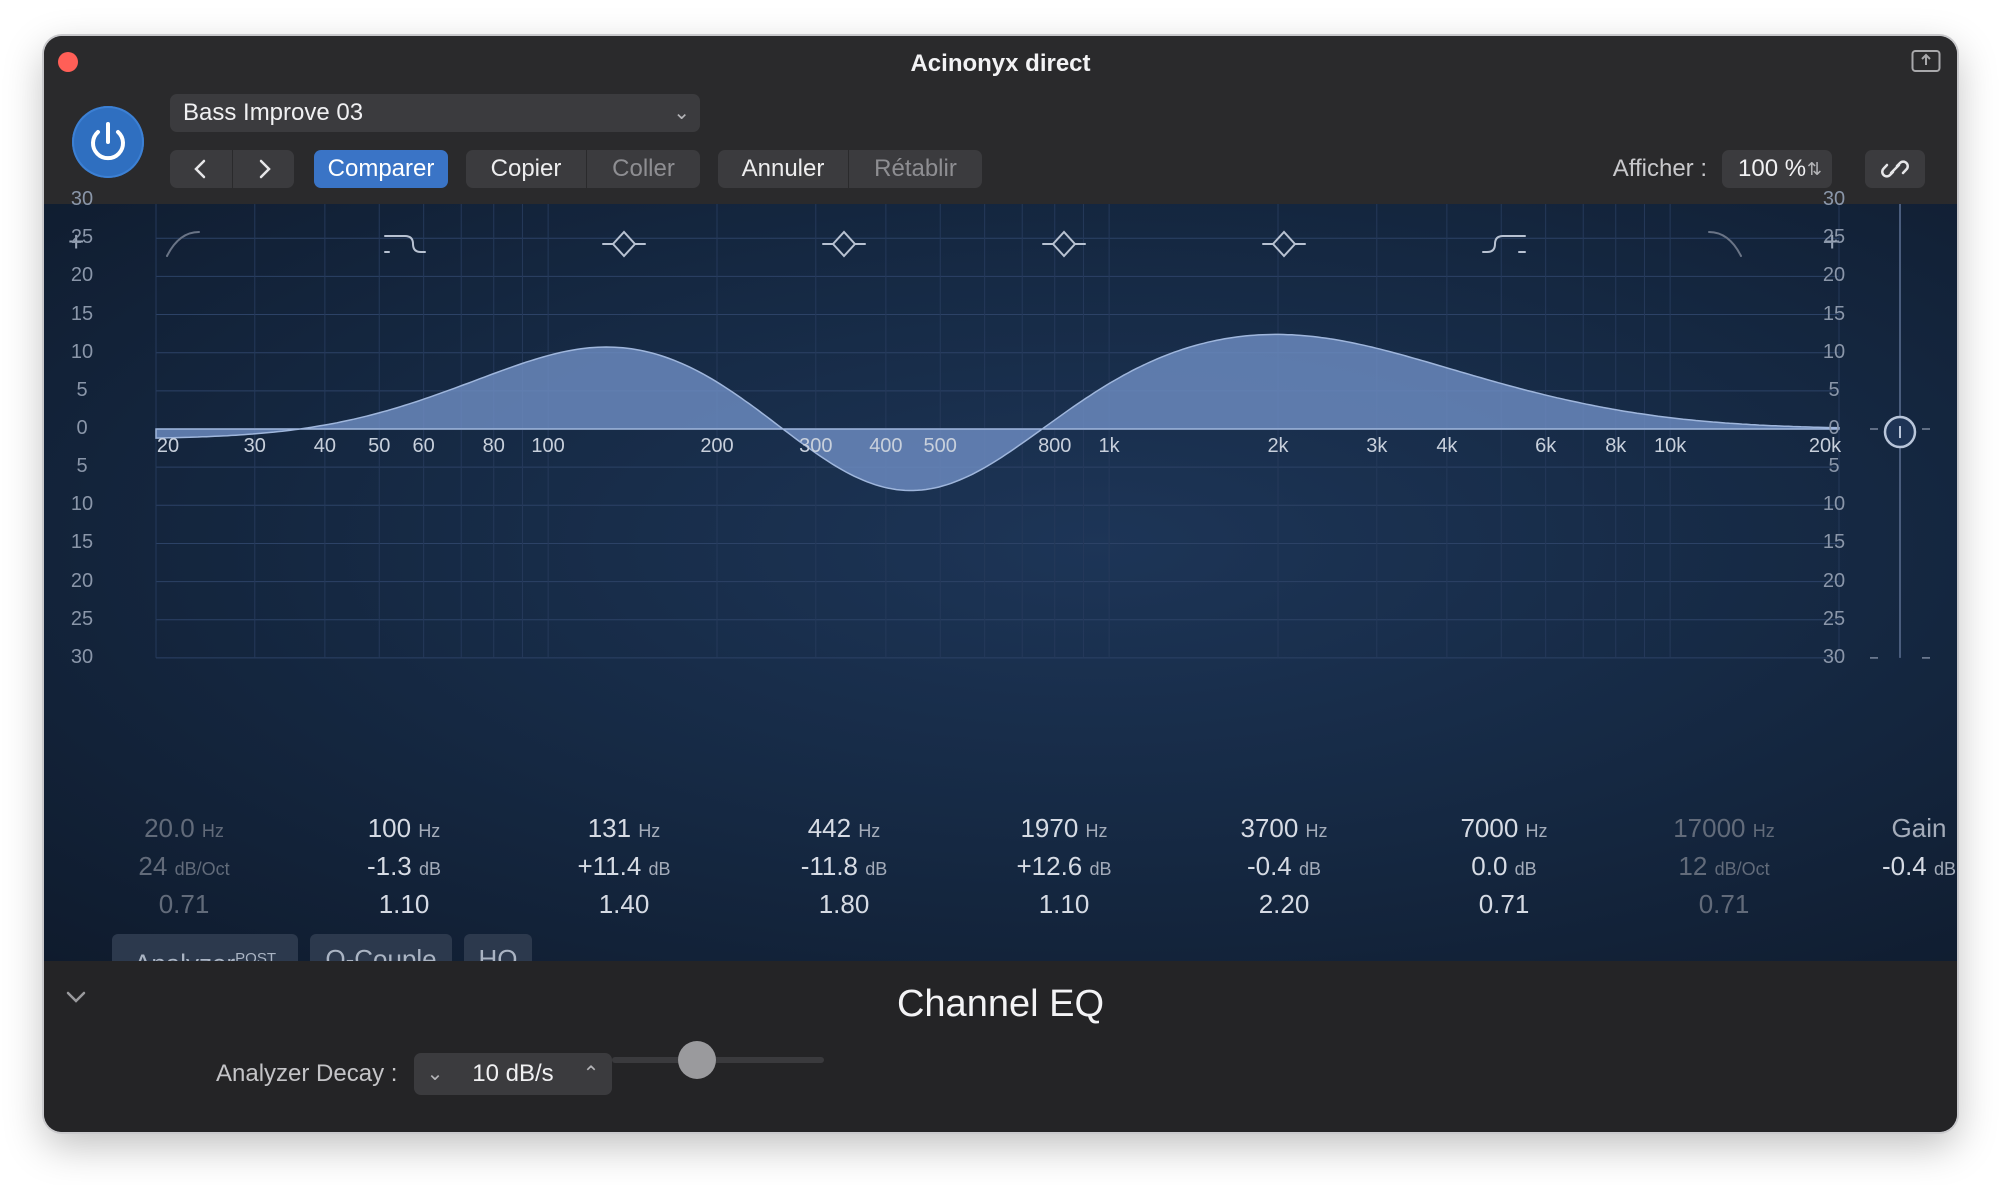 This screenshot has height=1185, width=2000. Describe the element at coordinates (1064, 828) in the screenshot. I see `band-frequency: 1970 Hz` at that location.